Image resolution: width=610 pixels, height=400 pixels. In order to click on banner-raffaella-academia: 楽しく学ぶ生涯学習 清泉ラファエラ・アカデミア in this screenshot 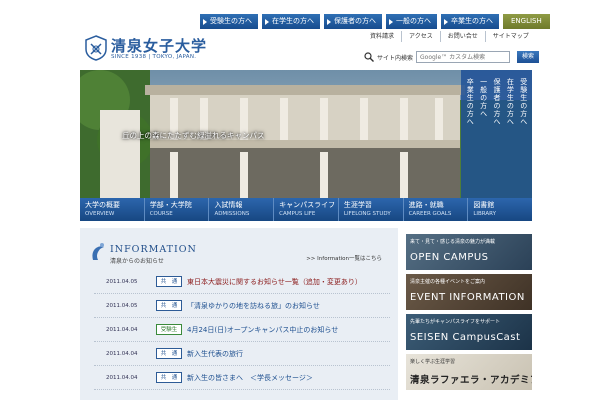, I will do `click(469, 372)`.